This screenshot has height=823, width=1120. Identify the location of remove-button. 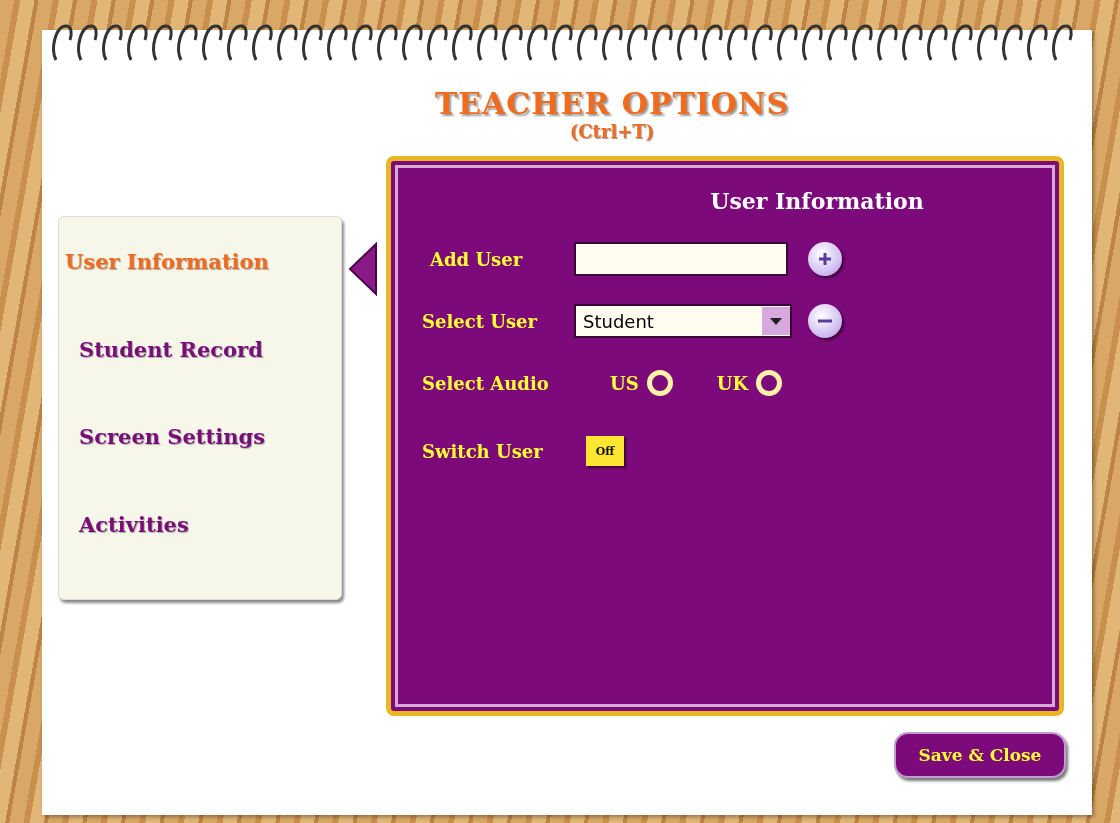
(825, 321).